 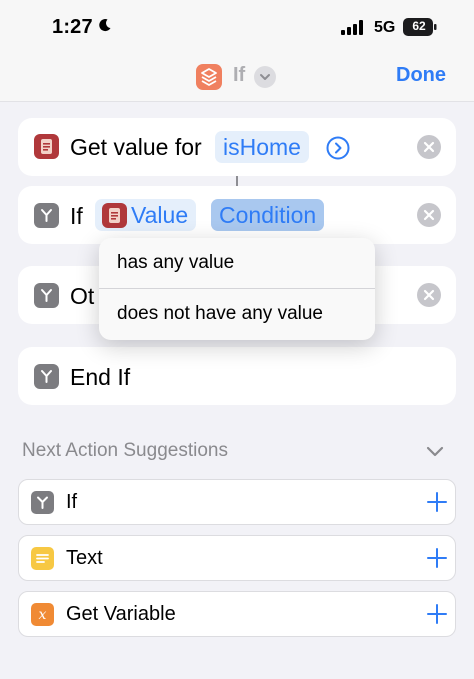 What do you see at coordinates (72, 502) in the screenshot?
I see `suggestion-label: If` at bounding box center [72, 502].